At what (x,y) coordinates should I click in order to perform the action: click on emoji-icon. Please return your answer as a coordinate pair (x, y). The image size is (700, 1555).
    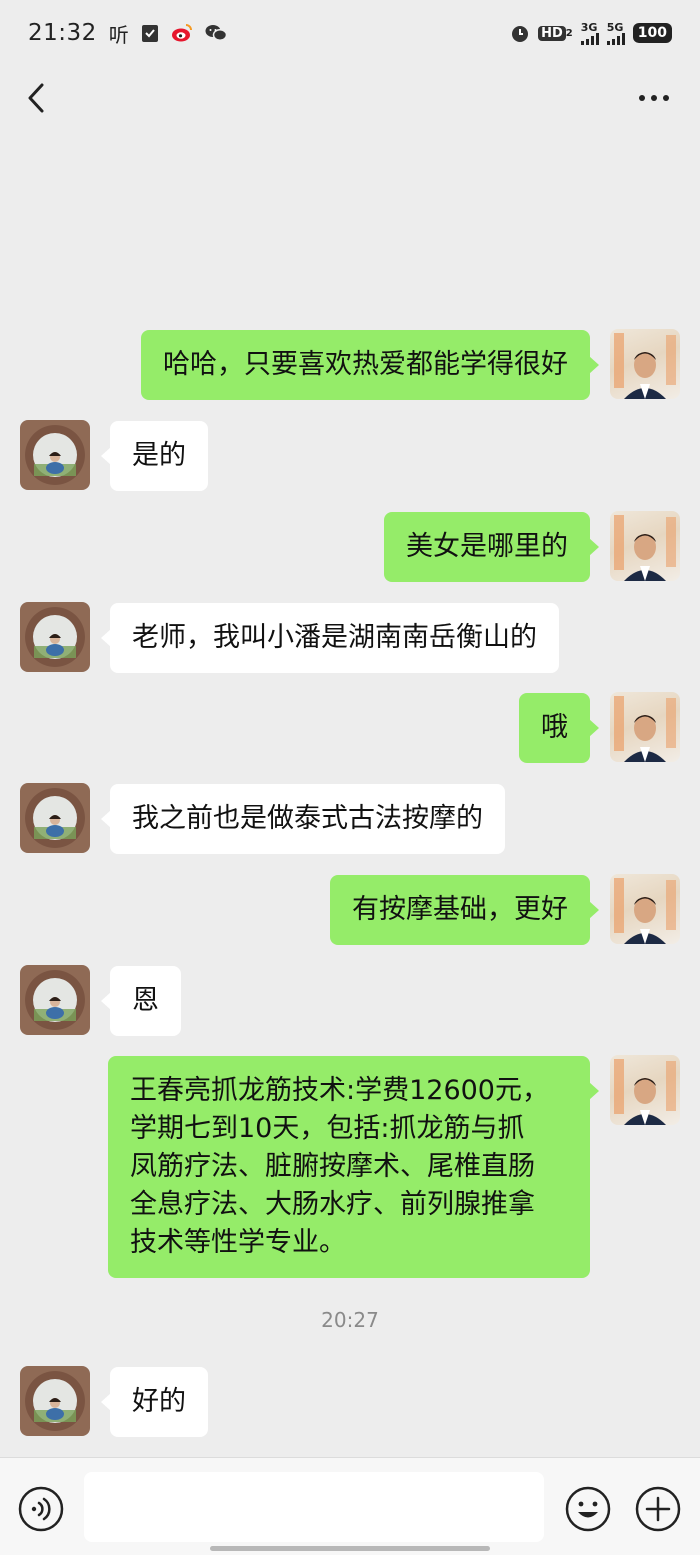
    Looking at the image, I should click on (588, 1509).